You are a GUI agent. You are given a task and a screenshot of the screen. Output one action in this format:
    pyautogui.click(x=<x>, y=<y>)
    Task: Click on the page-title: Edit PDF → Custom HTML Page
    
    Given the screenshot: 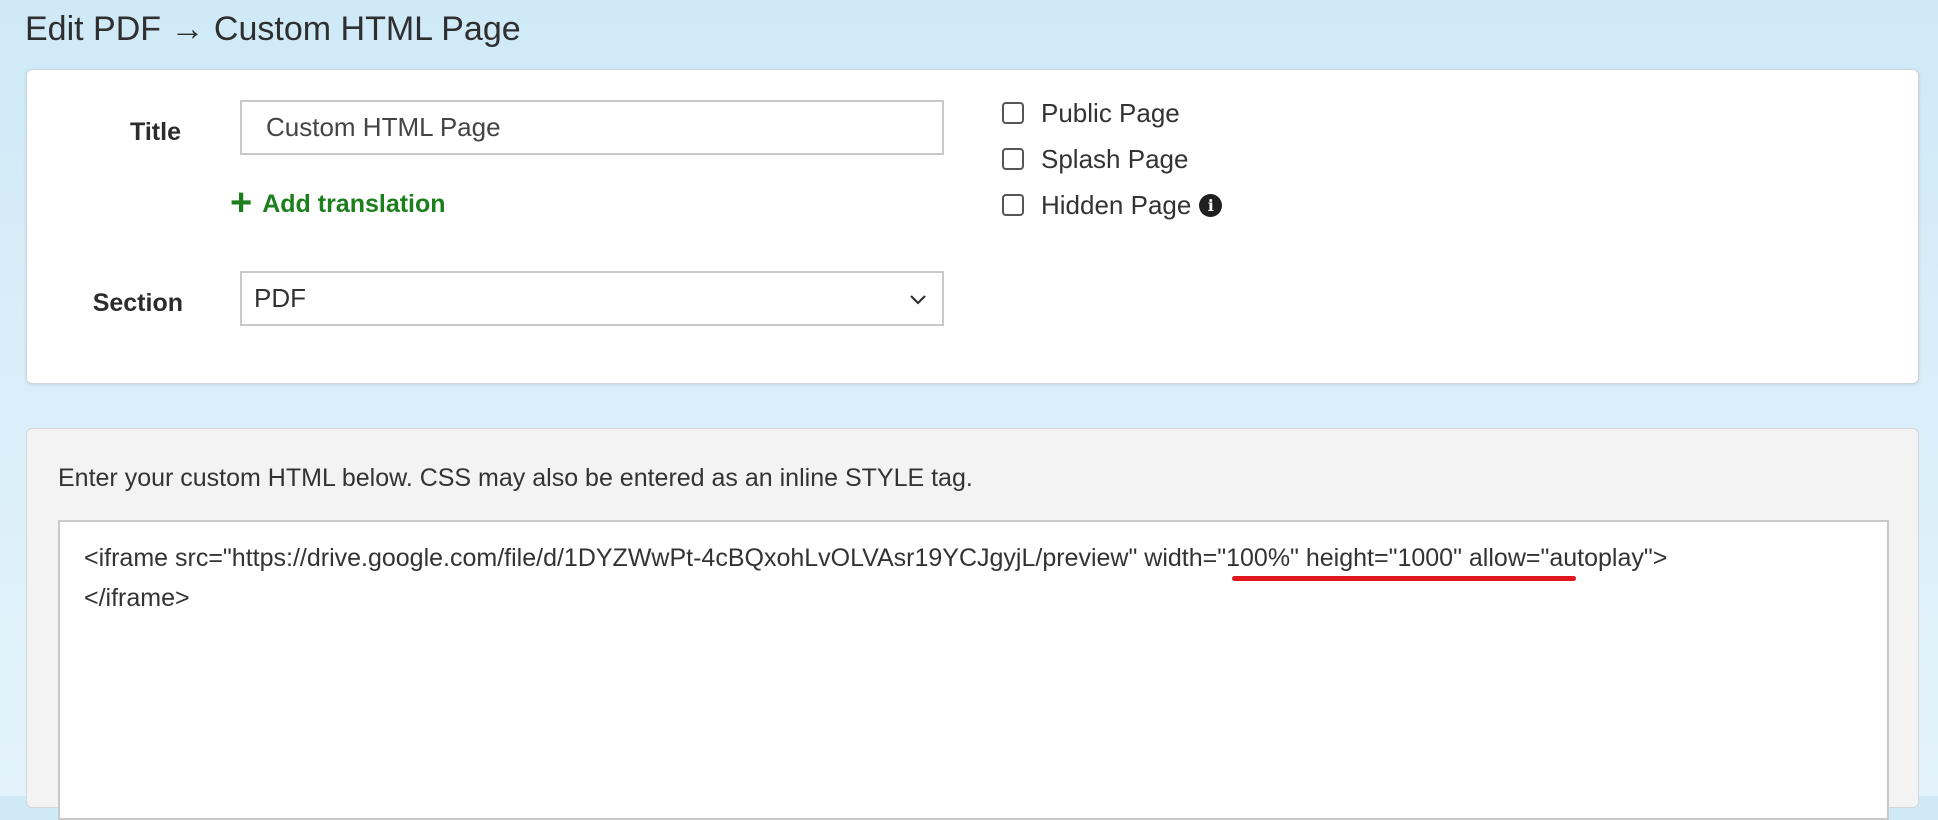 What is the action you would take?
    pyautogui.click(x=273, y=29)
    